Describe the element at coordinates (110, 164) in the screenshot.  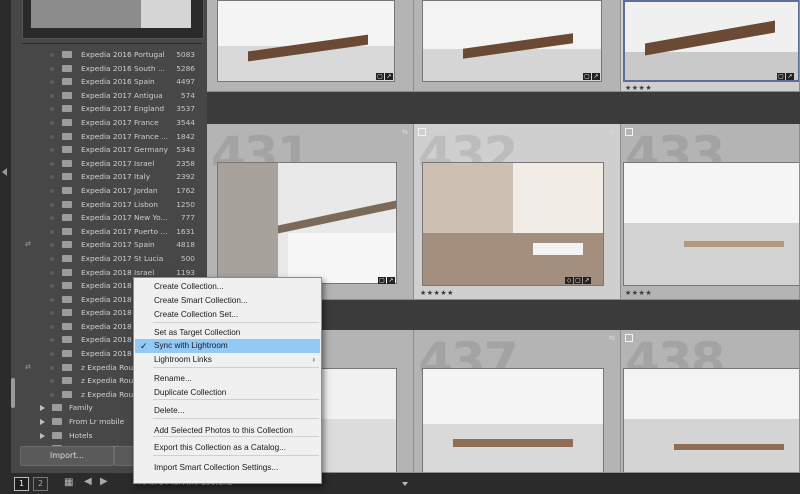
I see `collection-row: Expedia 2017 Israel 2358` at that location.